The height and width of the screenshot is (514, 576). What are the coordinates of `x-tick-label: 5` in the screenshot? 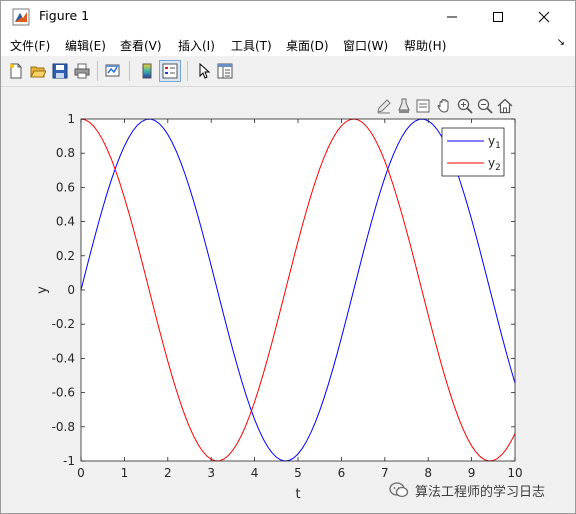 It's located at (298, 473).